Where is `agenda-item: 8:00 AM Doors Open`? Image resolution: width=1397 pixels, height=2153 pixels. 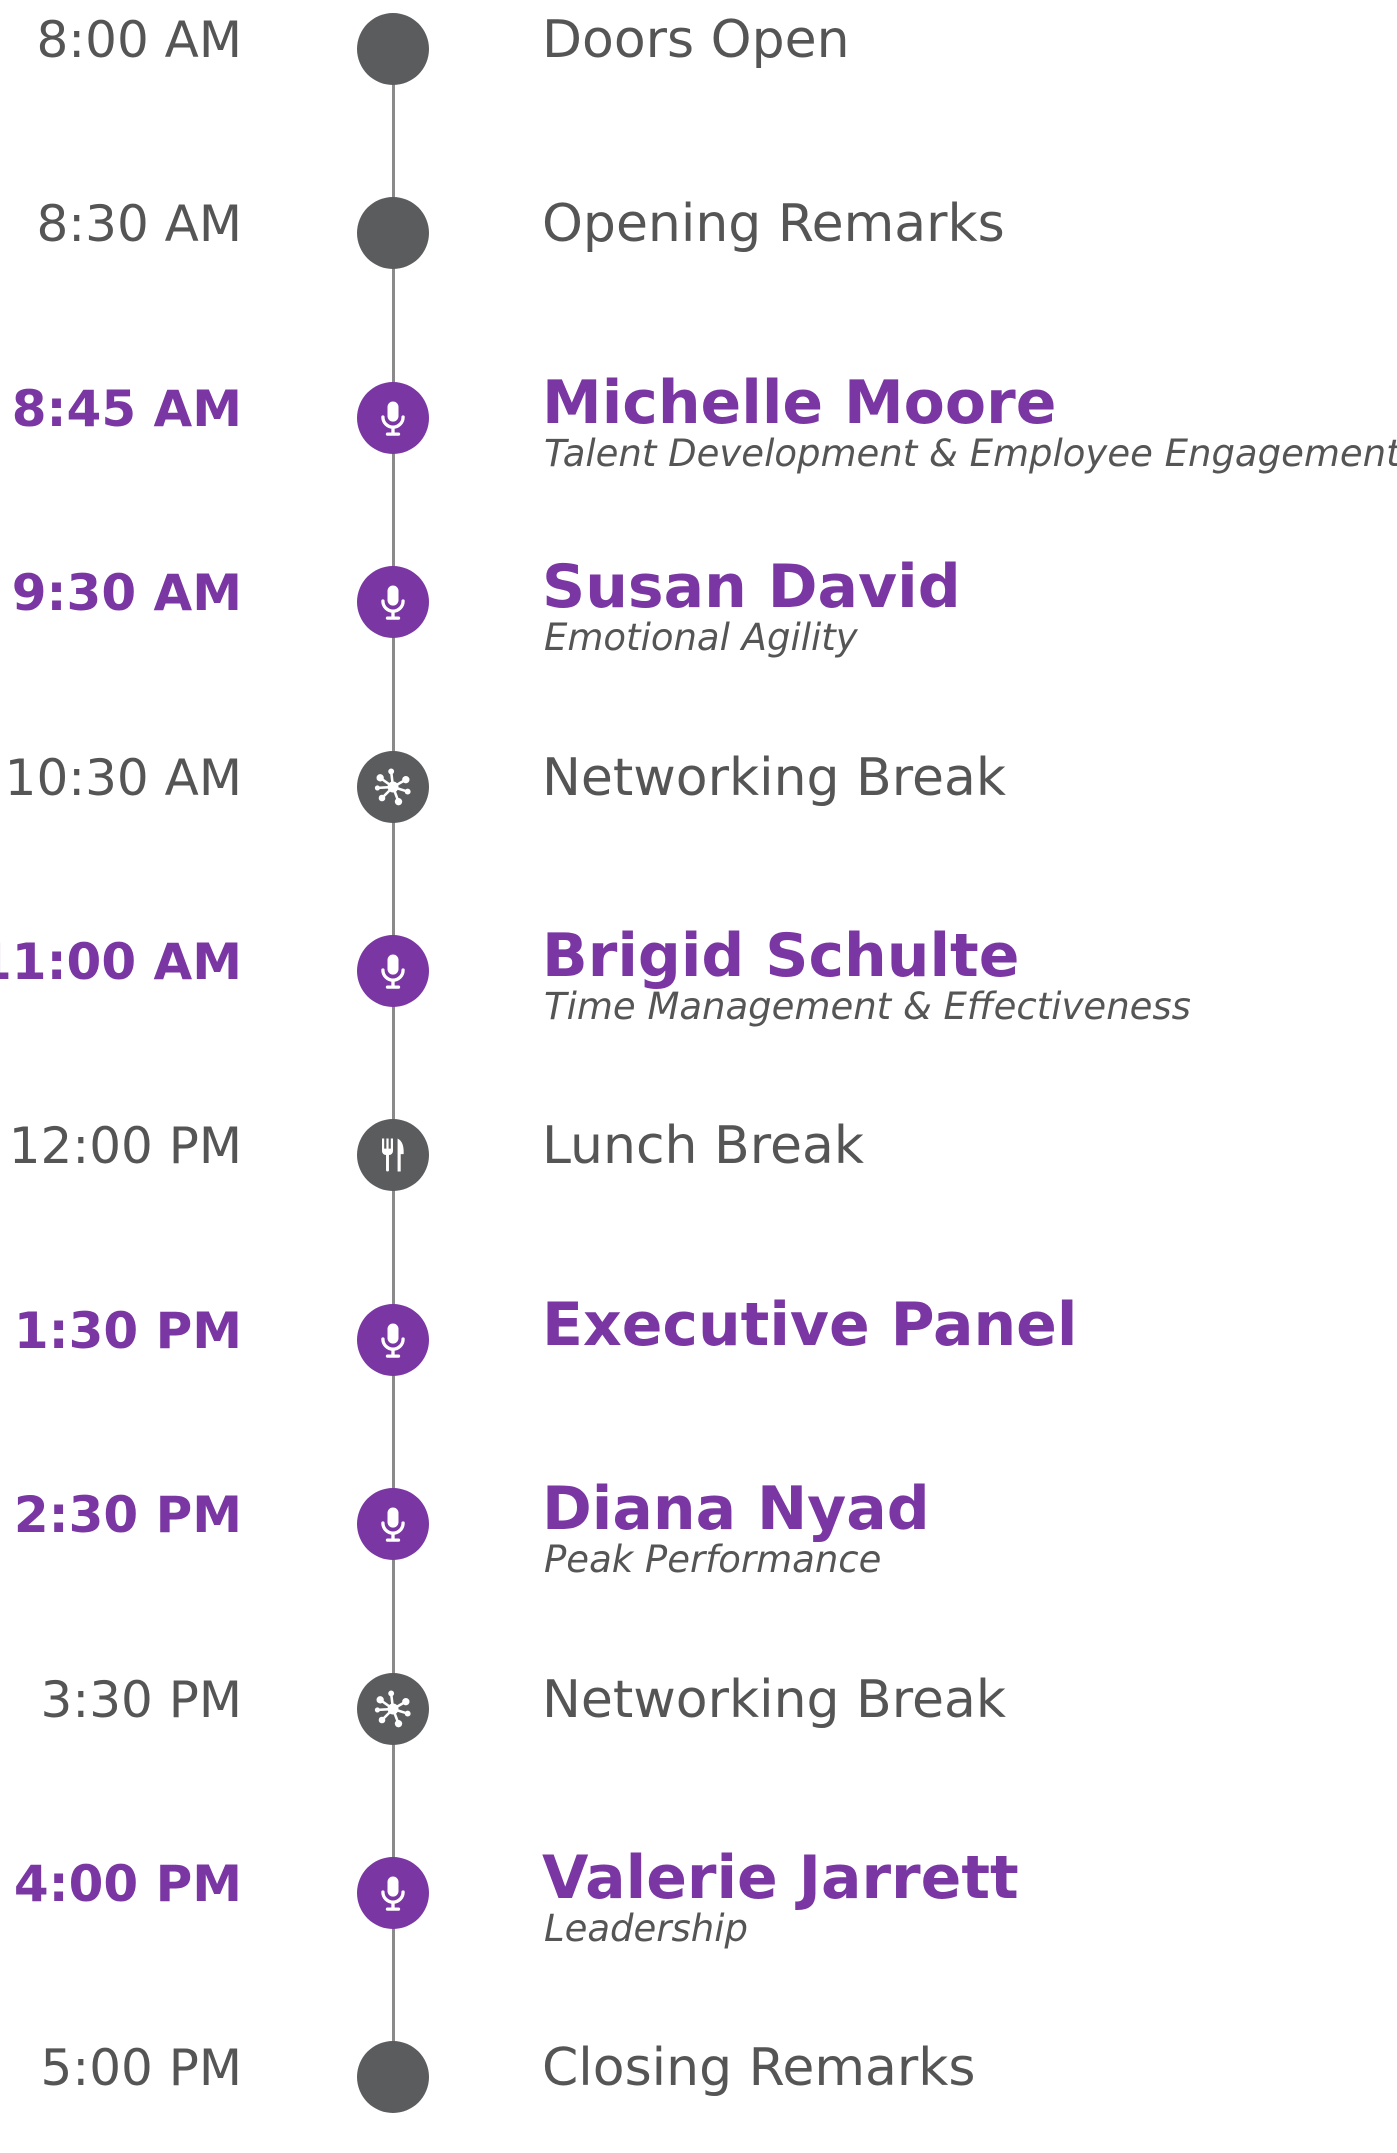 agenda-item: 8:00 AM Doors Open is located at coordinates (698, 65).